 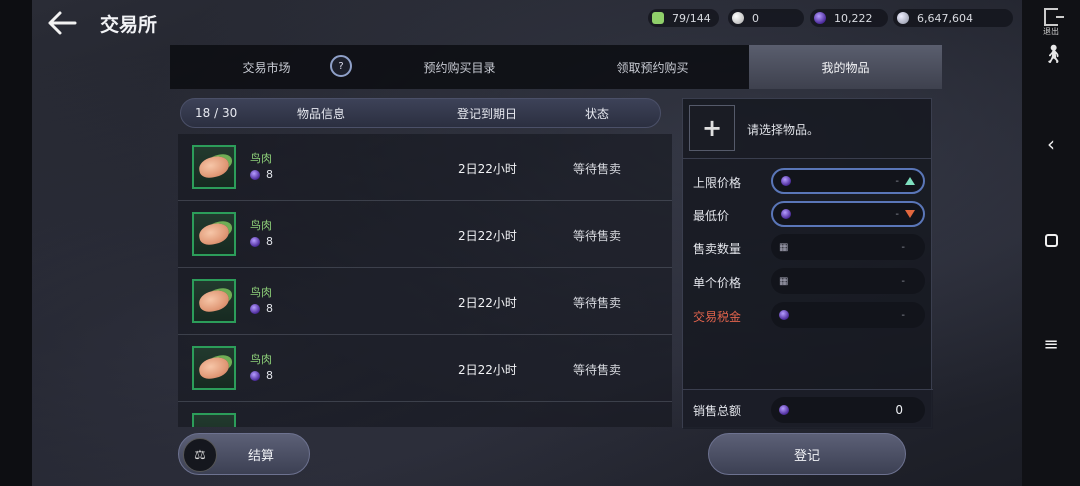 What do you see at coordinates (62, 23) in the screenshot?
I see `back-arrow-icon` at bounding box center [62, 23].